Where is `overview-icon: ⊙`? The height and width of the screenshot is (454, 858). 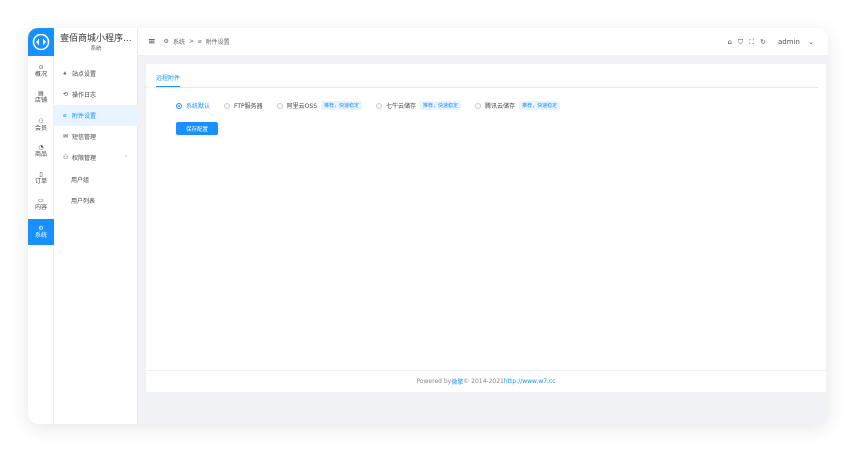 overview-icon: ⊙ is located at coordinates (41, 67).